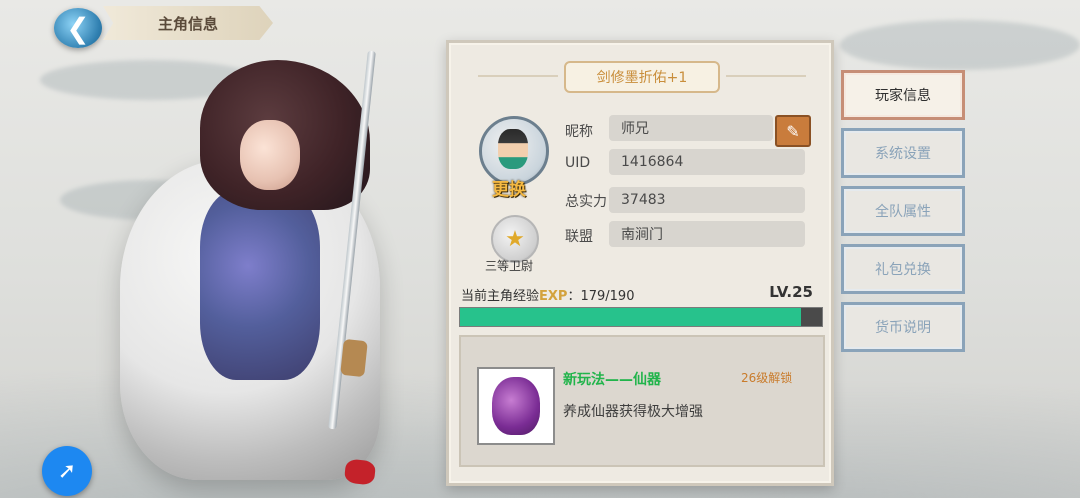 The image size is (1080, 498). Describe the element at coordinates (707, 234) in the screenshot. I see `alliance-value: 南涧门` at that location.